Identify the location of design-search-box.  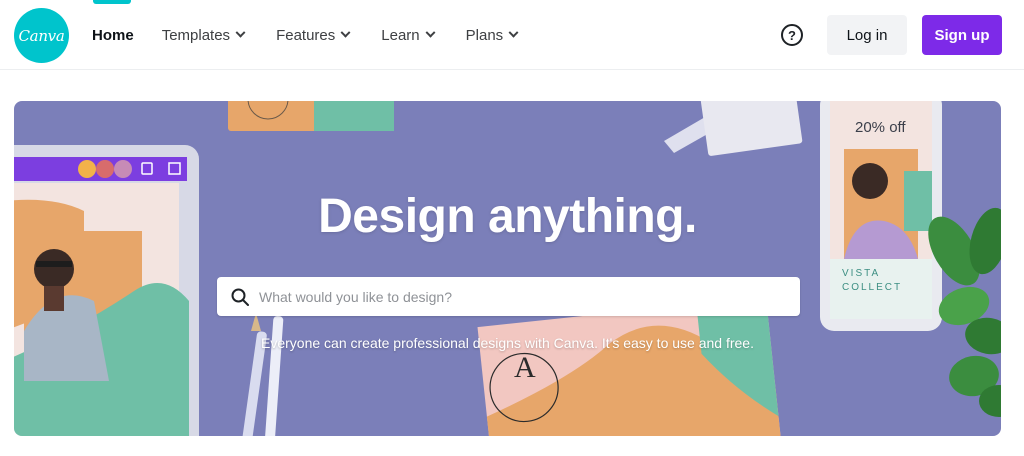
(508, 296).